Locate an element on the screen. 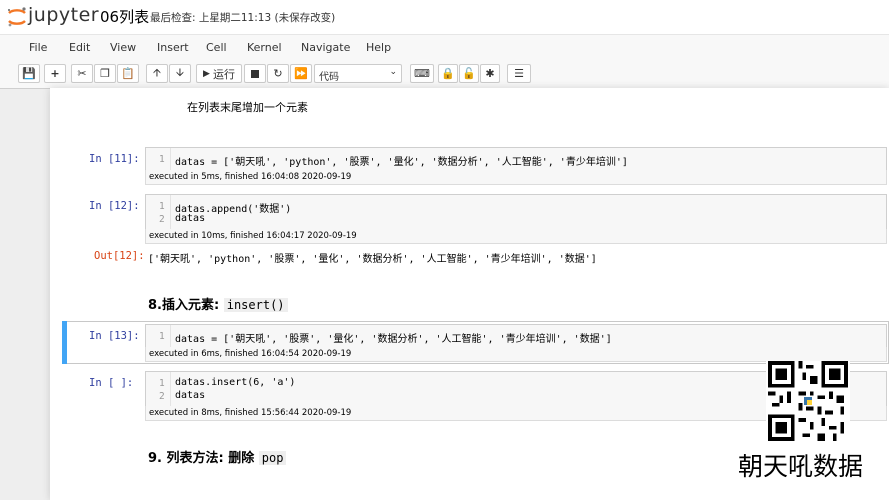 Image resolution: width=889 pixels, height=500 pixels. add-icon: + is located at coordinates (55, 73).